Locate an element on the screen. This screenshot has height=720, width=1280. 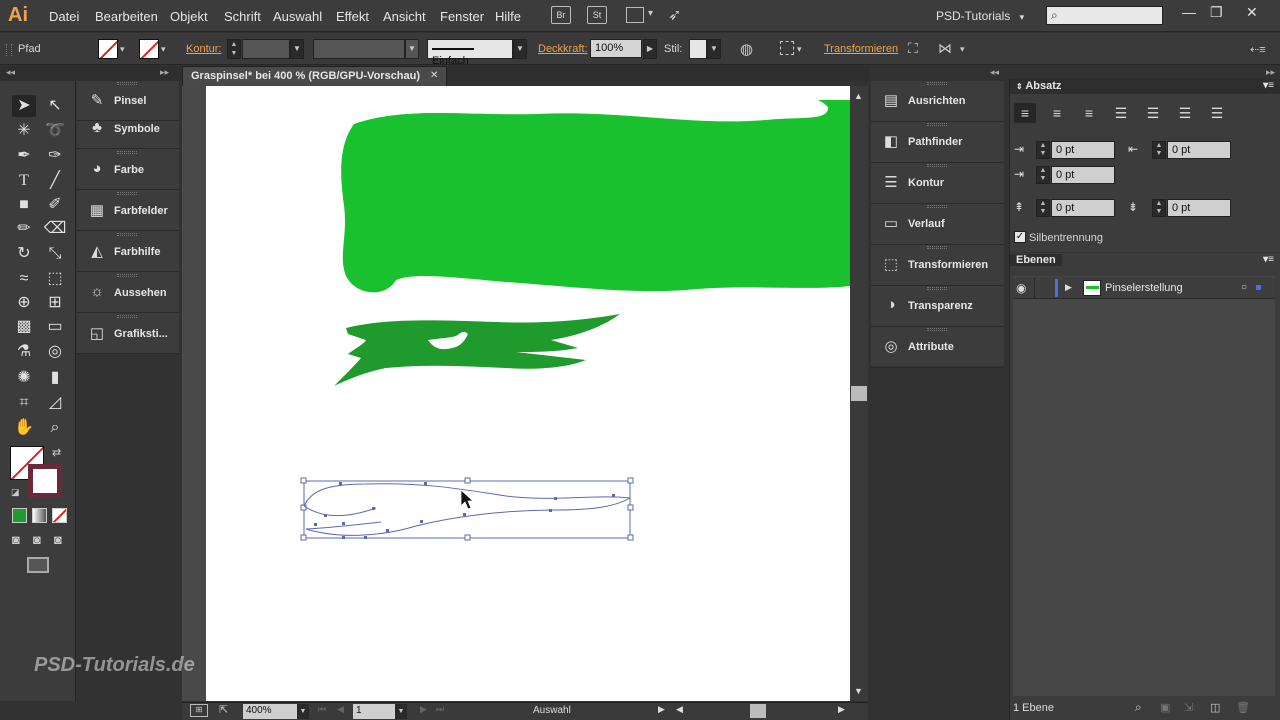
prev-artboard-icon: ◀ is located at coordinates (340, 709).